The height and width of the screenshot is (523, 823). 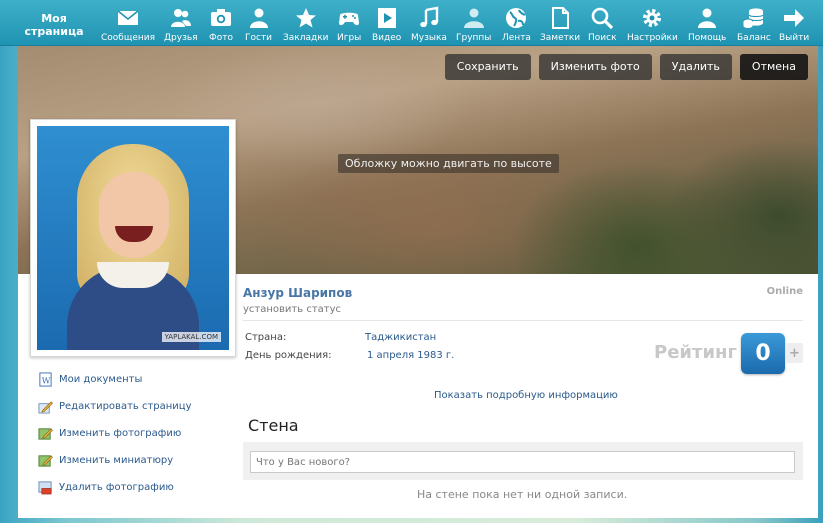 What do you see at coordinates (695, 352) in the screenshot?
I see `rating-label: Рейтинг` at bounding box center [695, 352].